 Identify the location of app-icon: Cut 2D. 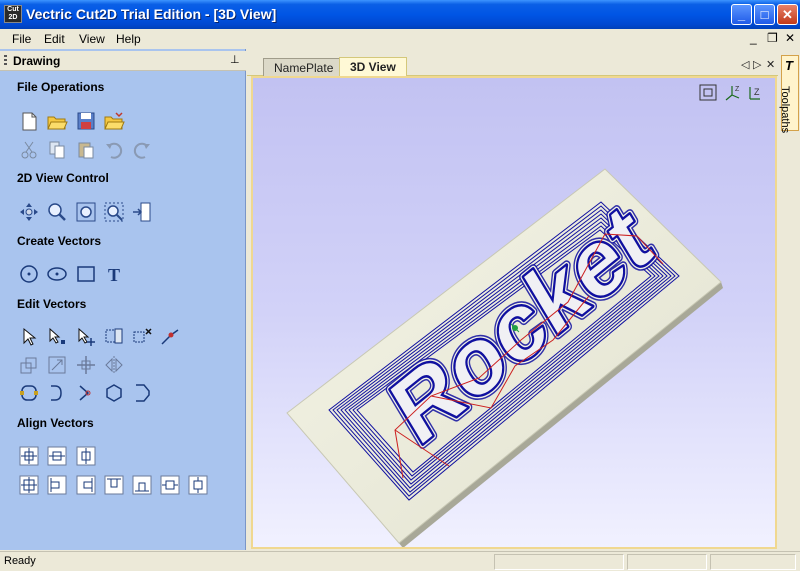
(13, 14).